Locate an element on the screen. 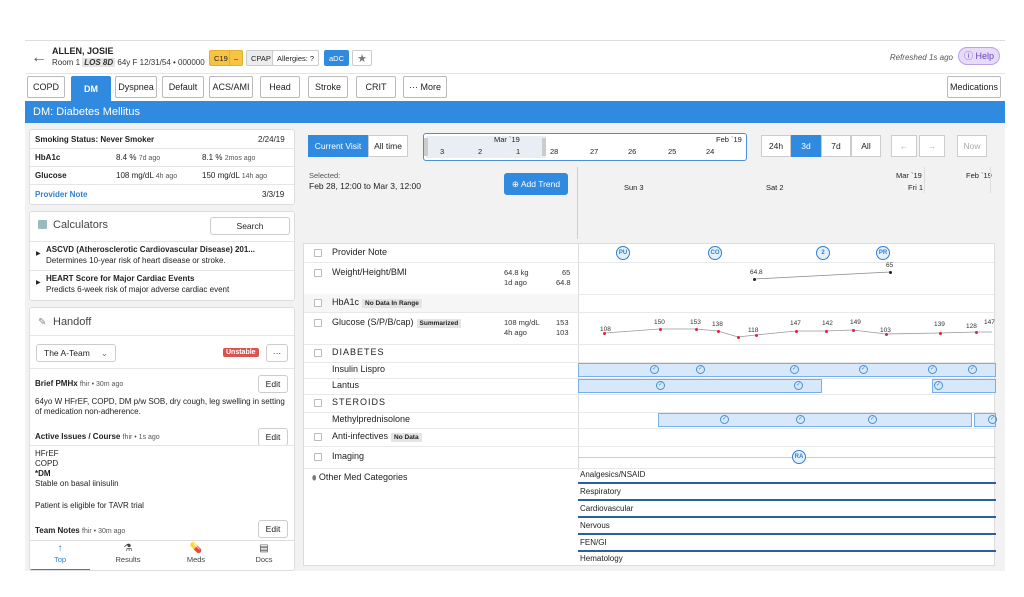 This screenshot has width=1024, height=597. category-row: FEN/GI is located at coordinates (787, 544).